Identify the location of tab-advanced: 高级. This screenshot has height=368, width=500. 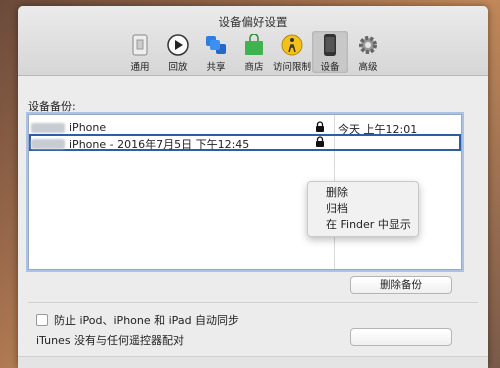
(368, 52).